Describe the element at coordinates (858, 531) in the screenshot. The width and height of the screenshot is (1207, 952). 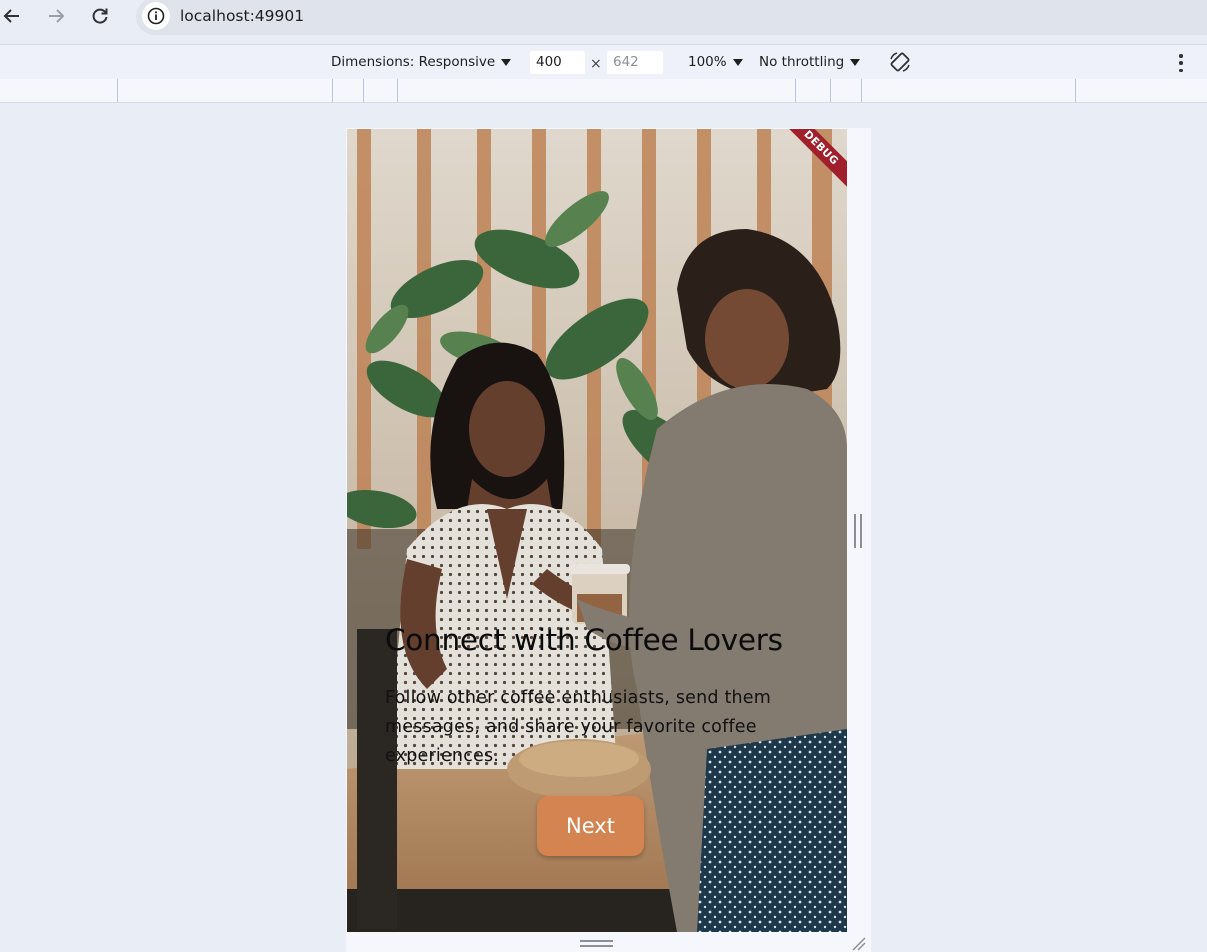
I see `resize-handle-right` at that location.